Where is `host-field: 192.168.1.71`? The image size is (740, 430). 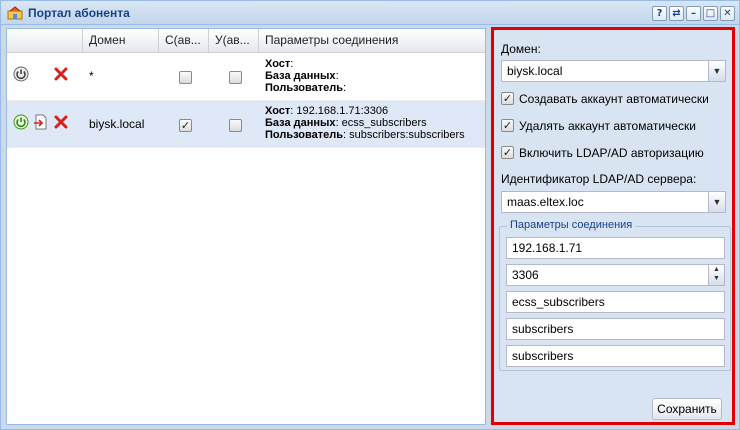
host-field: 192.168.1.71 is located at coordinates (615, 248).